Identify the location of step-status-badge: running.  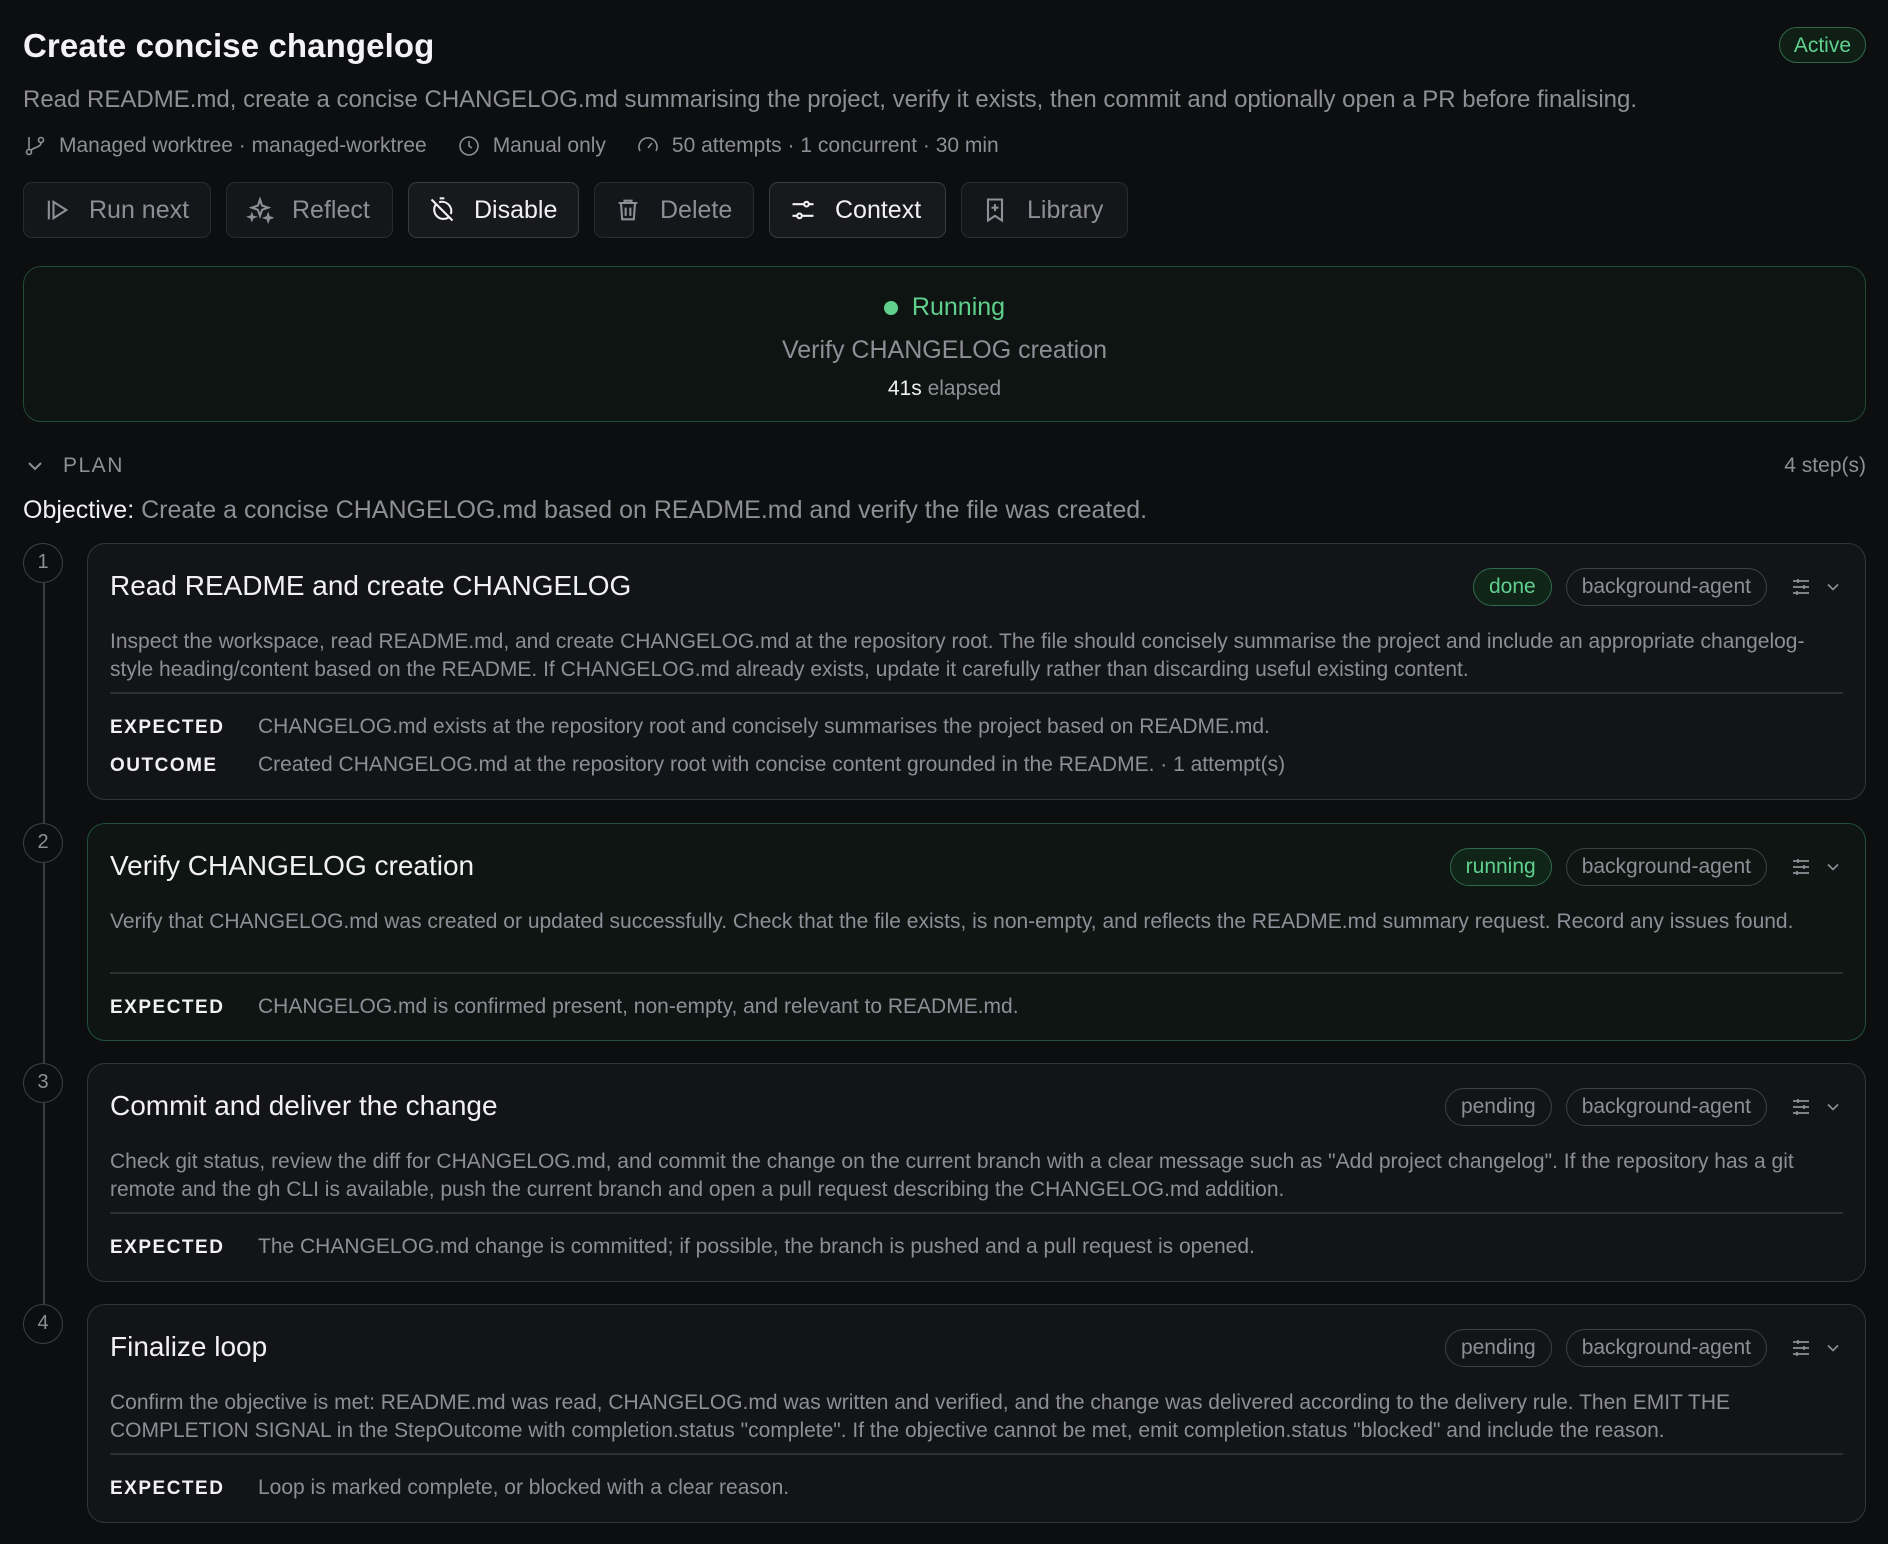
(1500, 867).